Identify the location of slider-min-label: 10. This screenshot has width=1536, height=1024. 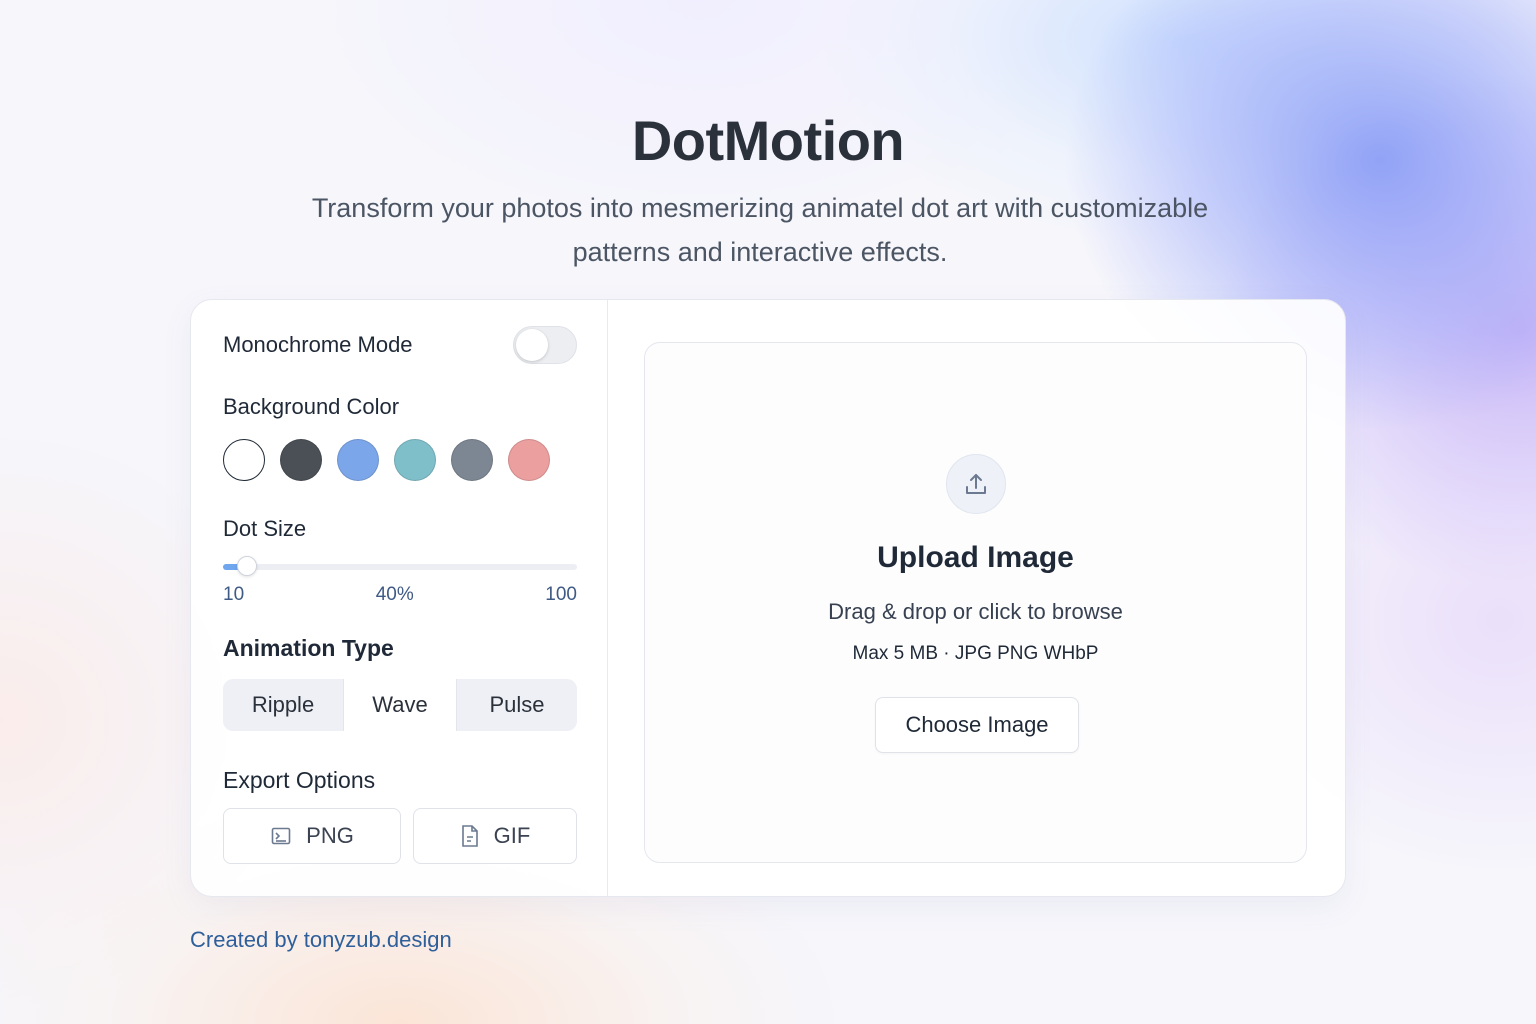
(234, 594).